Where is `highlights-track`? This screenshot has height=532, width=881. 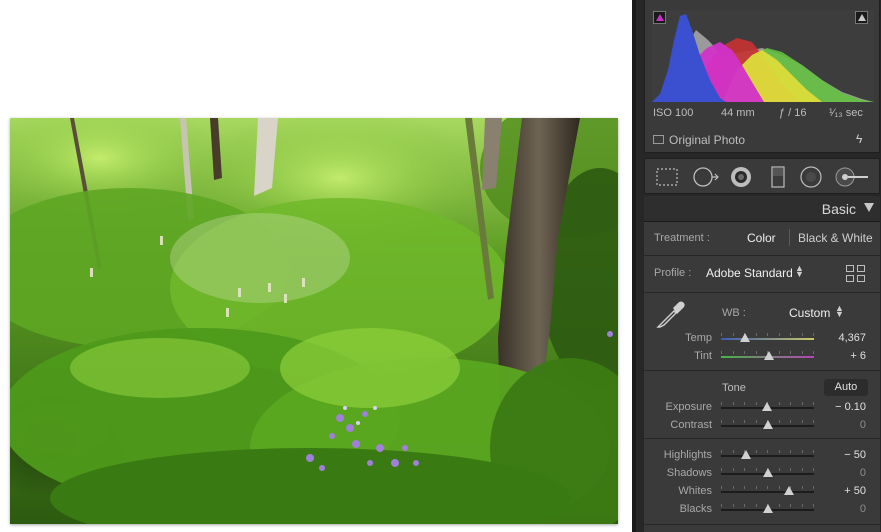 highlights-track is located at coordinates (767, 456).